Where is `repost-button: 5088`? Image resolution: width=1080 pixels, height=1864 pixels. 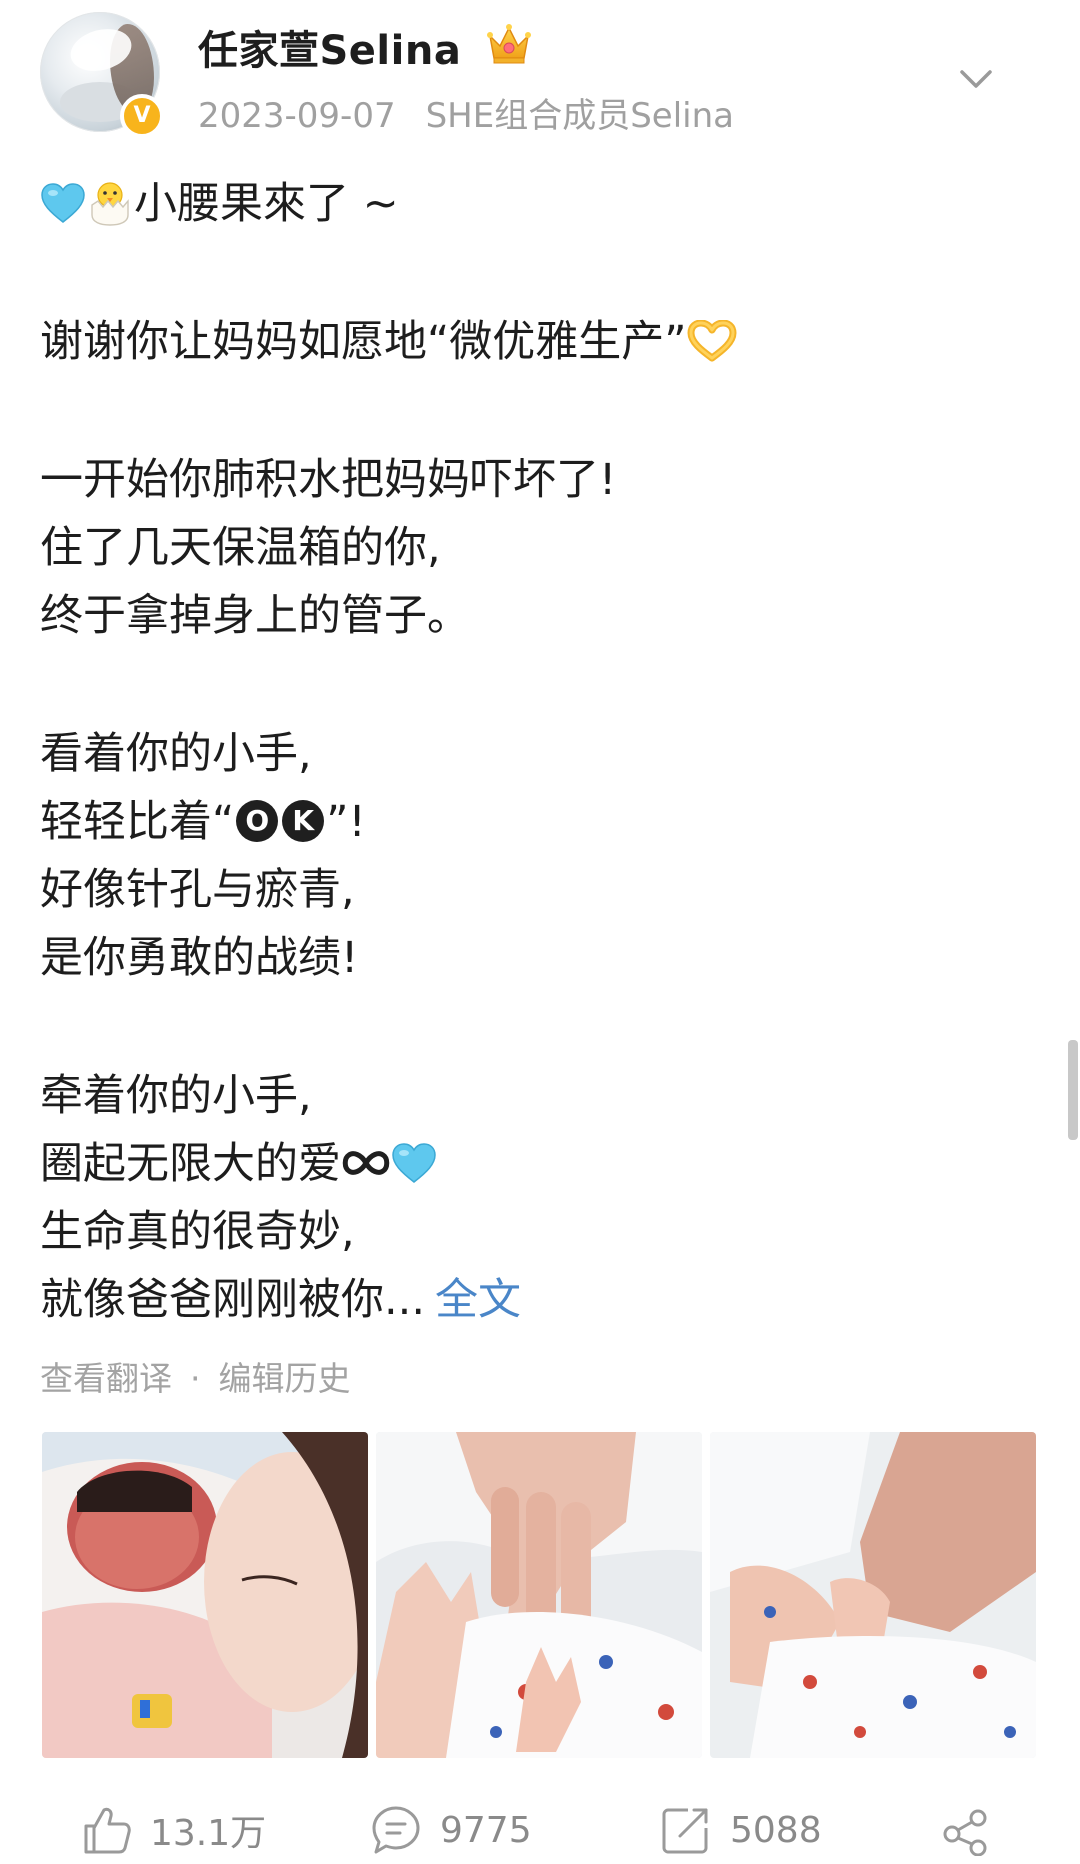 repost-button: 5088 is located at coordinates (741, 1830).